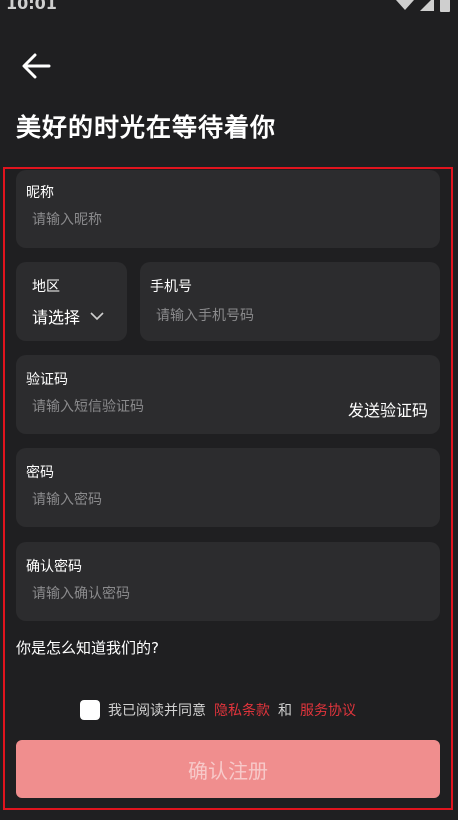 The image size is (458, 820). I want to click on region-field: 地区 请选择, so click(71, 301).